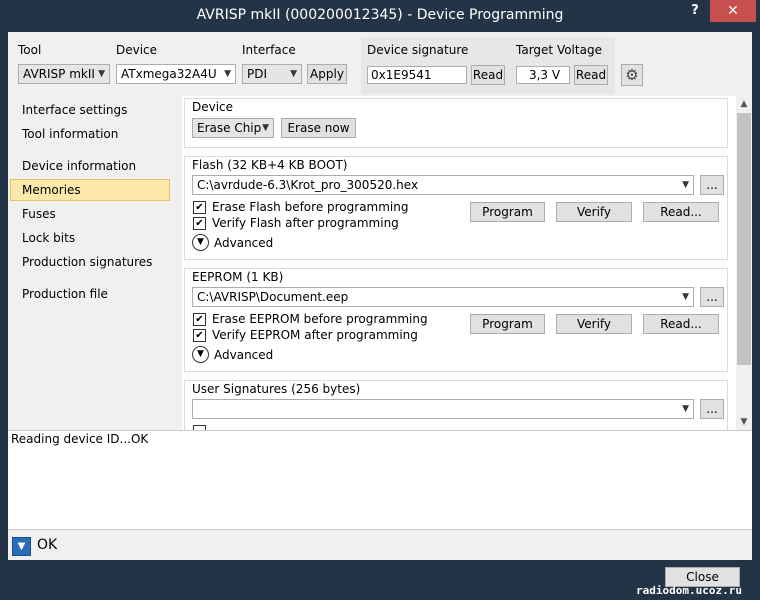 Image resolution: width=760 pixels, height=600 pixels. I want to click on target-voltage-field: 3,3 V, so click(543, 75).